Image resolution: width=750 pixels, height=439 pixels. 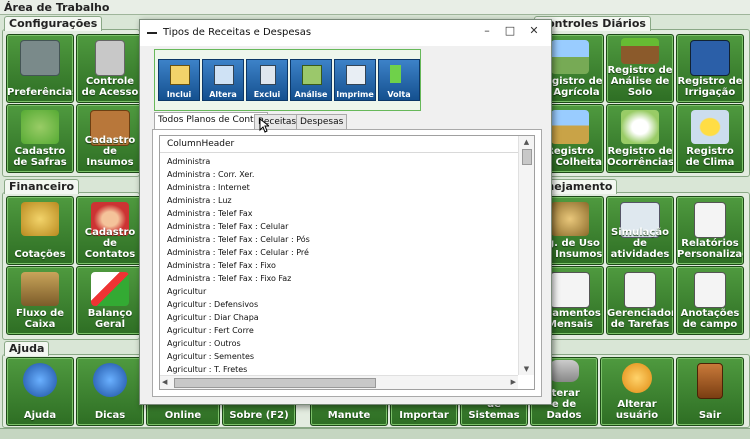 I want to click on list-item: Administra : Corr. Xer., so click(x=338, y=174).